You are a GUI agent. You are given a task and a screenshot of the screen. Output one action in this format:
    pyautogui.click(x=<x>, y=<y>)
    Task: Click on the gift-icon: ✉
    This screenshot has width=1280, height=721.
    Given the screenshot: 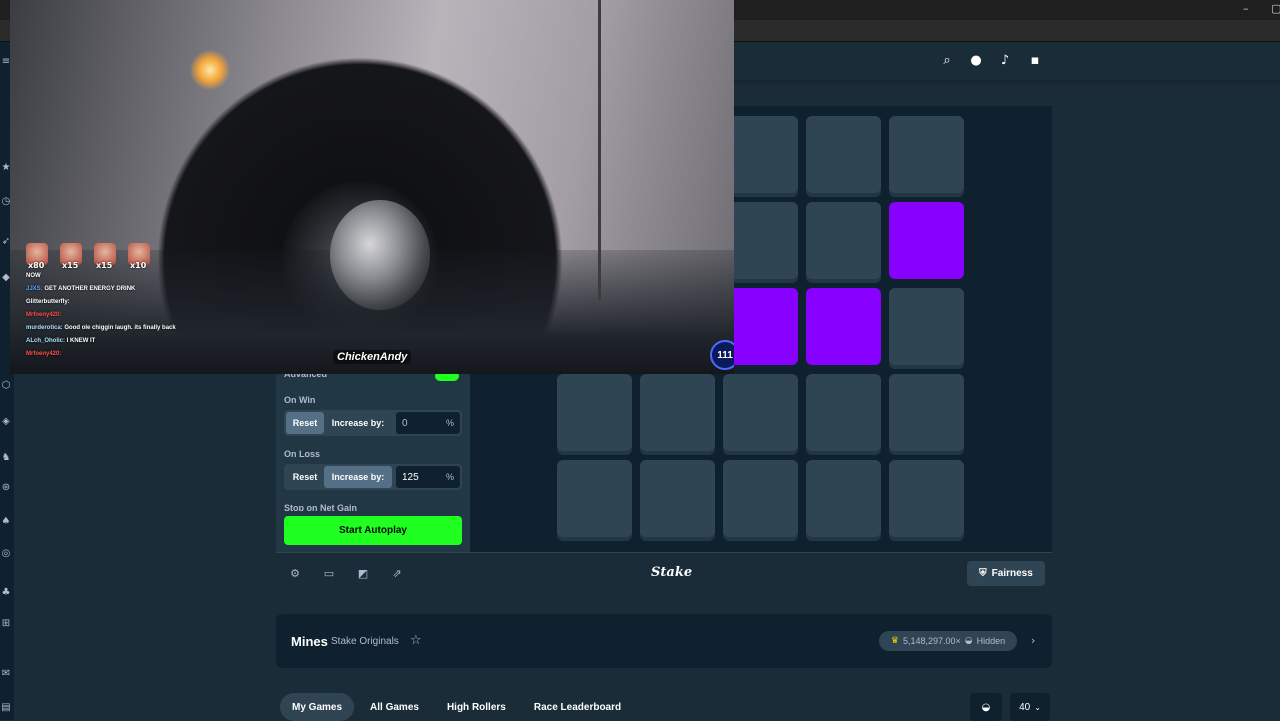 What is the action you would take?
    pyautogui.click(x=6, y=673)
    